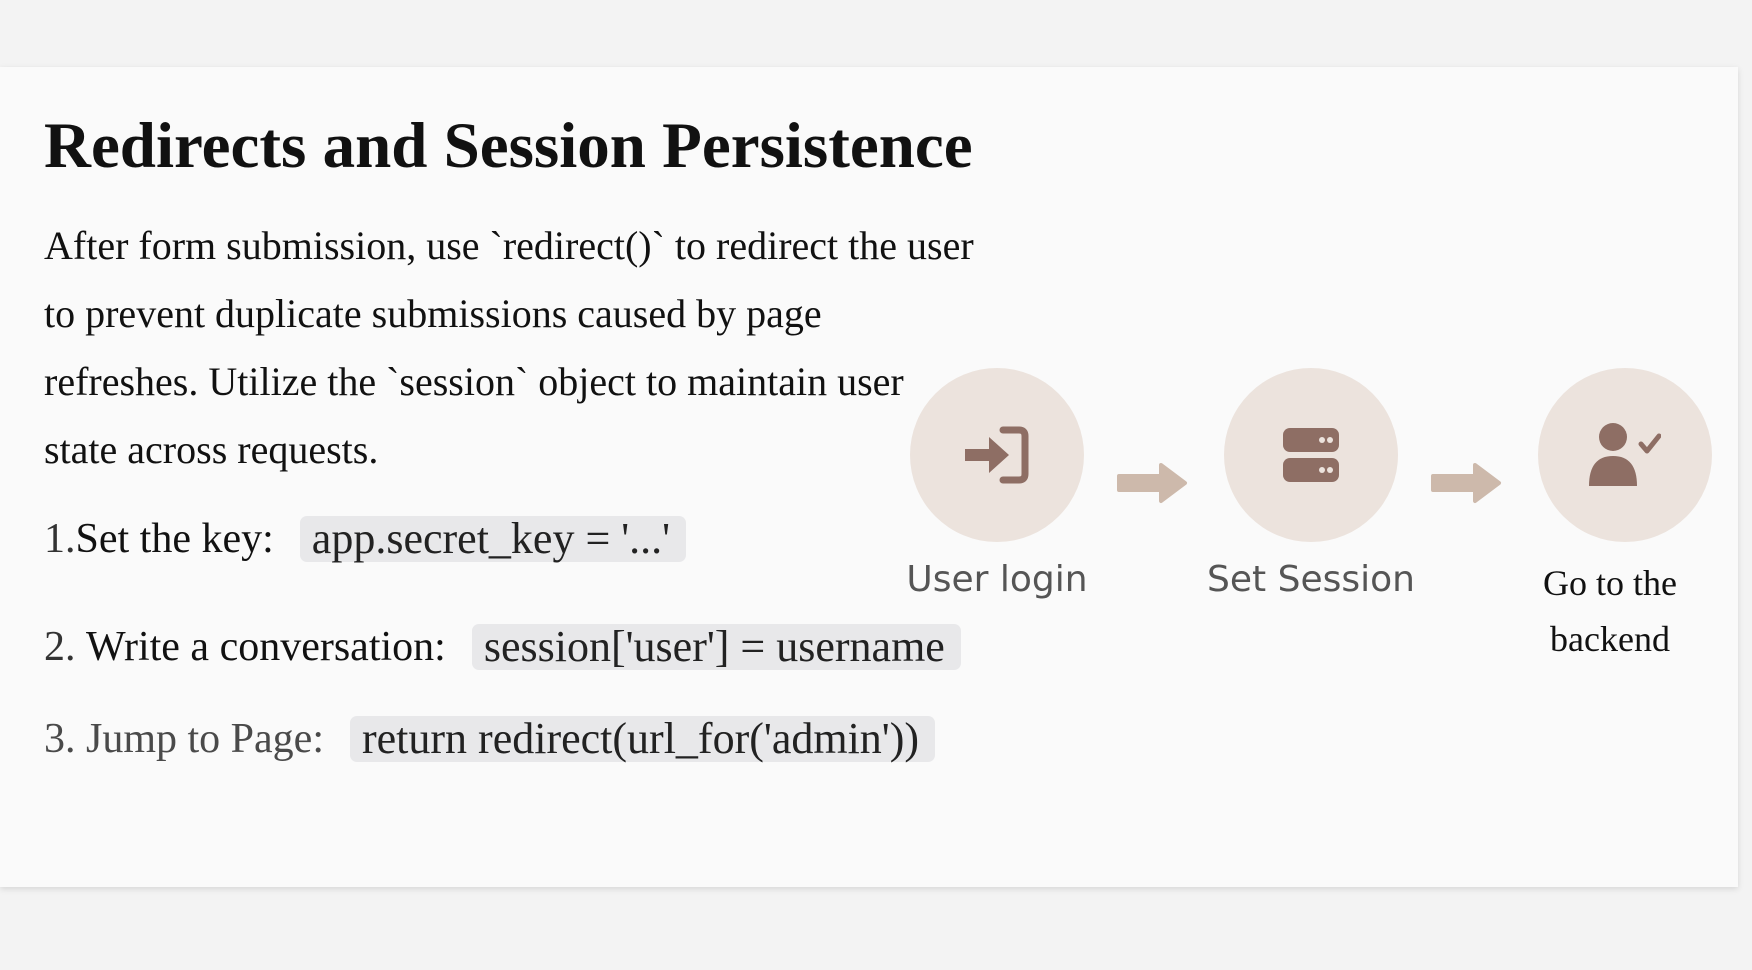  What do you see at coordinates (174, 539) in the screenshot?
I see `step-label: Set the key:` at bounding box center [174, 539].